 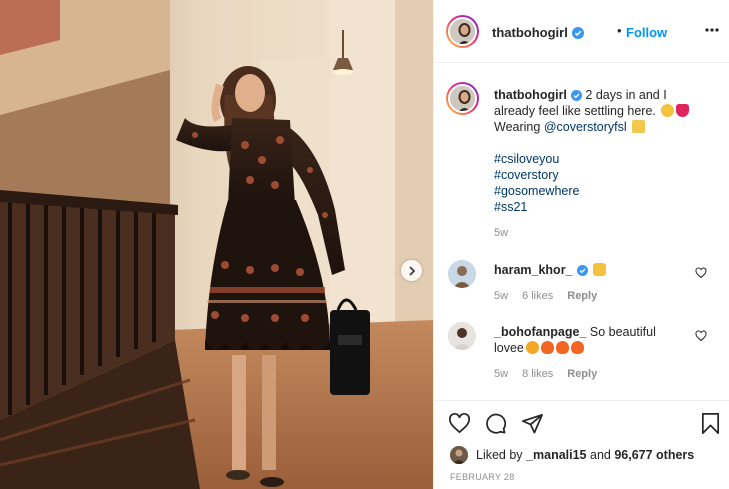 What do you see at coordinates (626, 95) in the screenshot?
I see `caption-line-1: 2 days in and I` at bounding box center [626, 95].